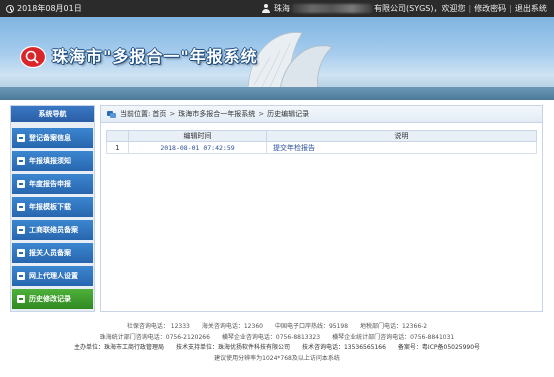  What do you see at coordinates (401, 147) in the screenshot?
I see `row-desc: 提交年检报告` at bounding box center [401, 147].